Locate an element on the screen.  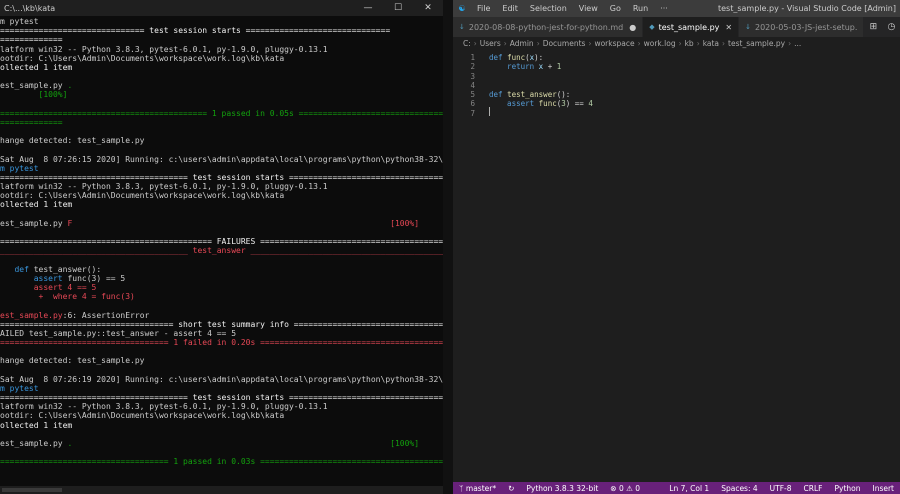
menu-item: File is located at coordinates (483, 8).